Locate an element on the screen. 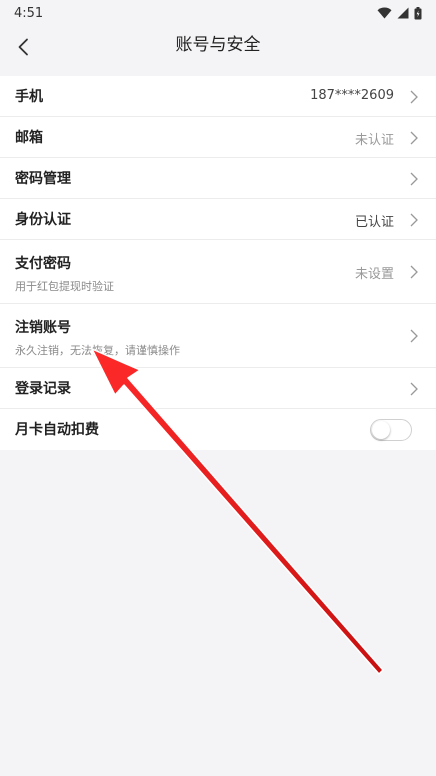 The height and width of the screenshot is (776, 436). row-value: 已认证 is located at coordinates (374, 222).